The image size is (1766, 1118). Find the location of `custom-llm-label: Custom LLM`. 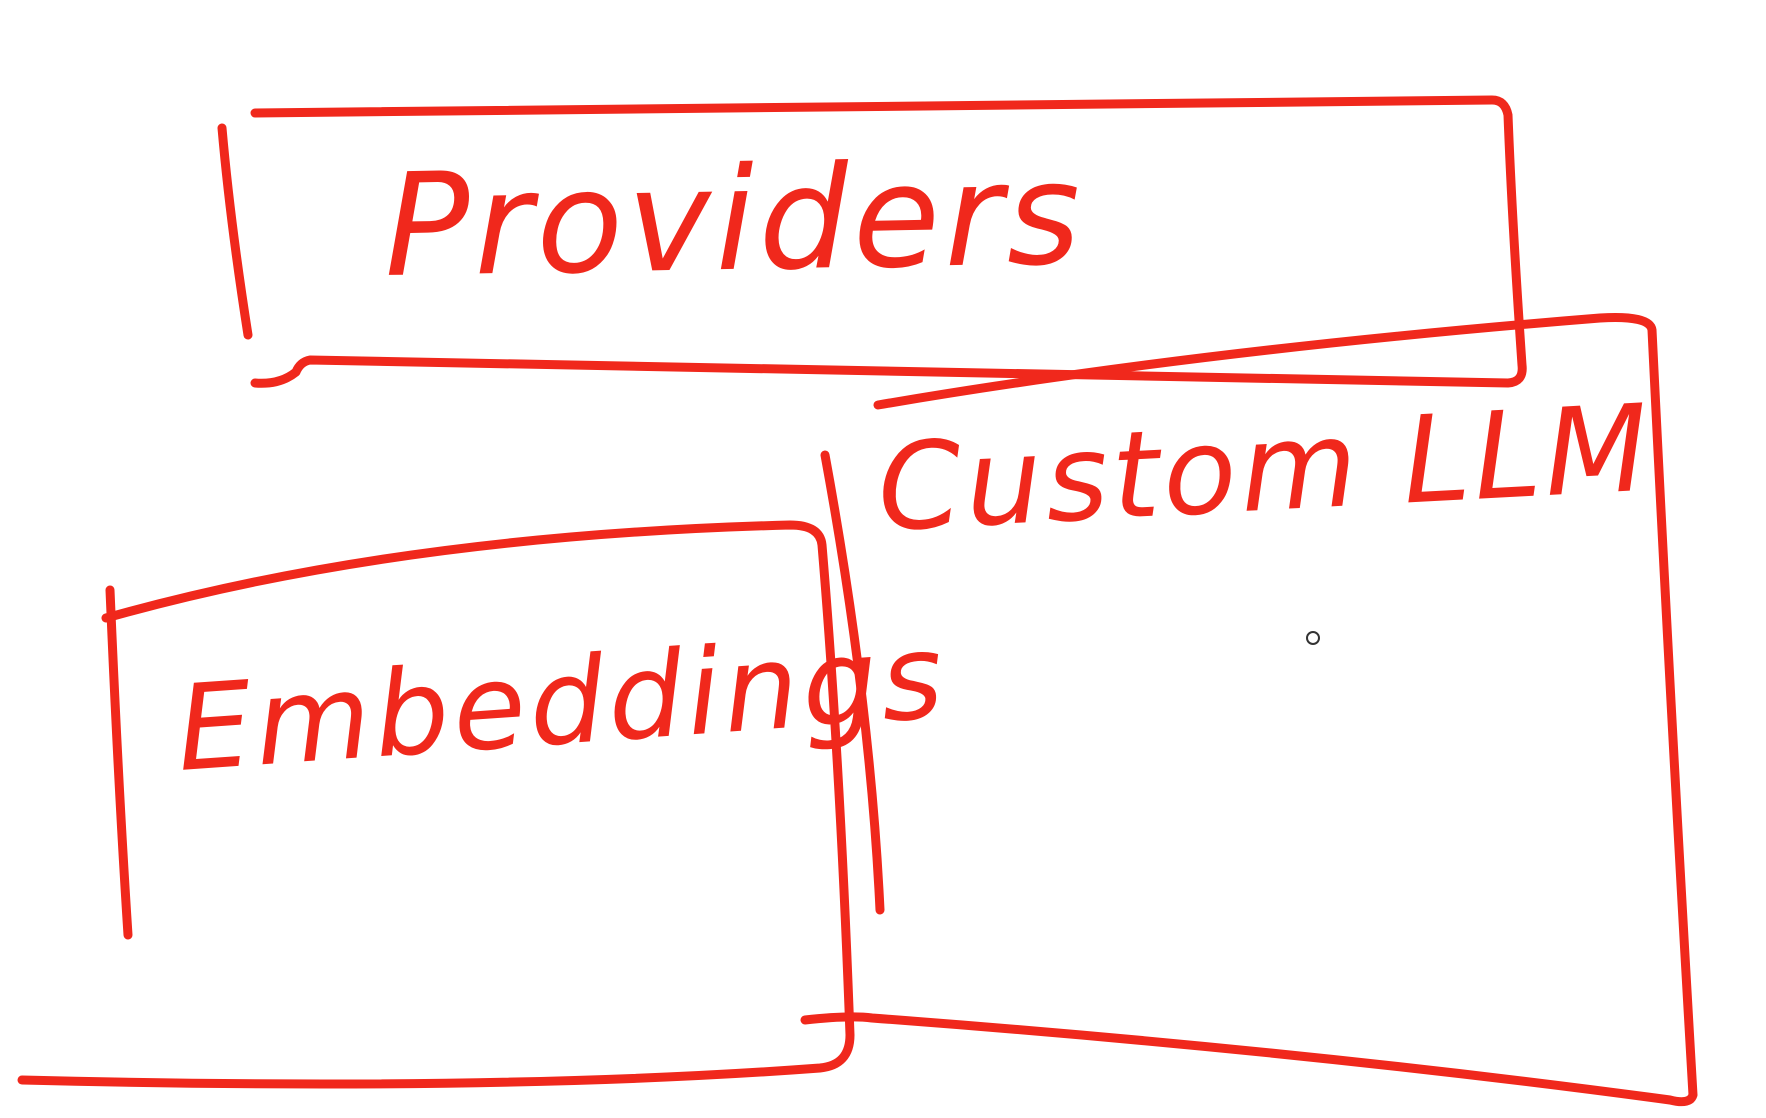

custom-llm-label: Custom LLM is located at coordinates (1264, 469).